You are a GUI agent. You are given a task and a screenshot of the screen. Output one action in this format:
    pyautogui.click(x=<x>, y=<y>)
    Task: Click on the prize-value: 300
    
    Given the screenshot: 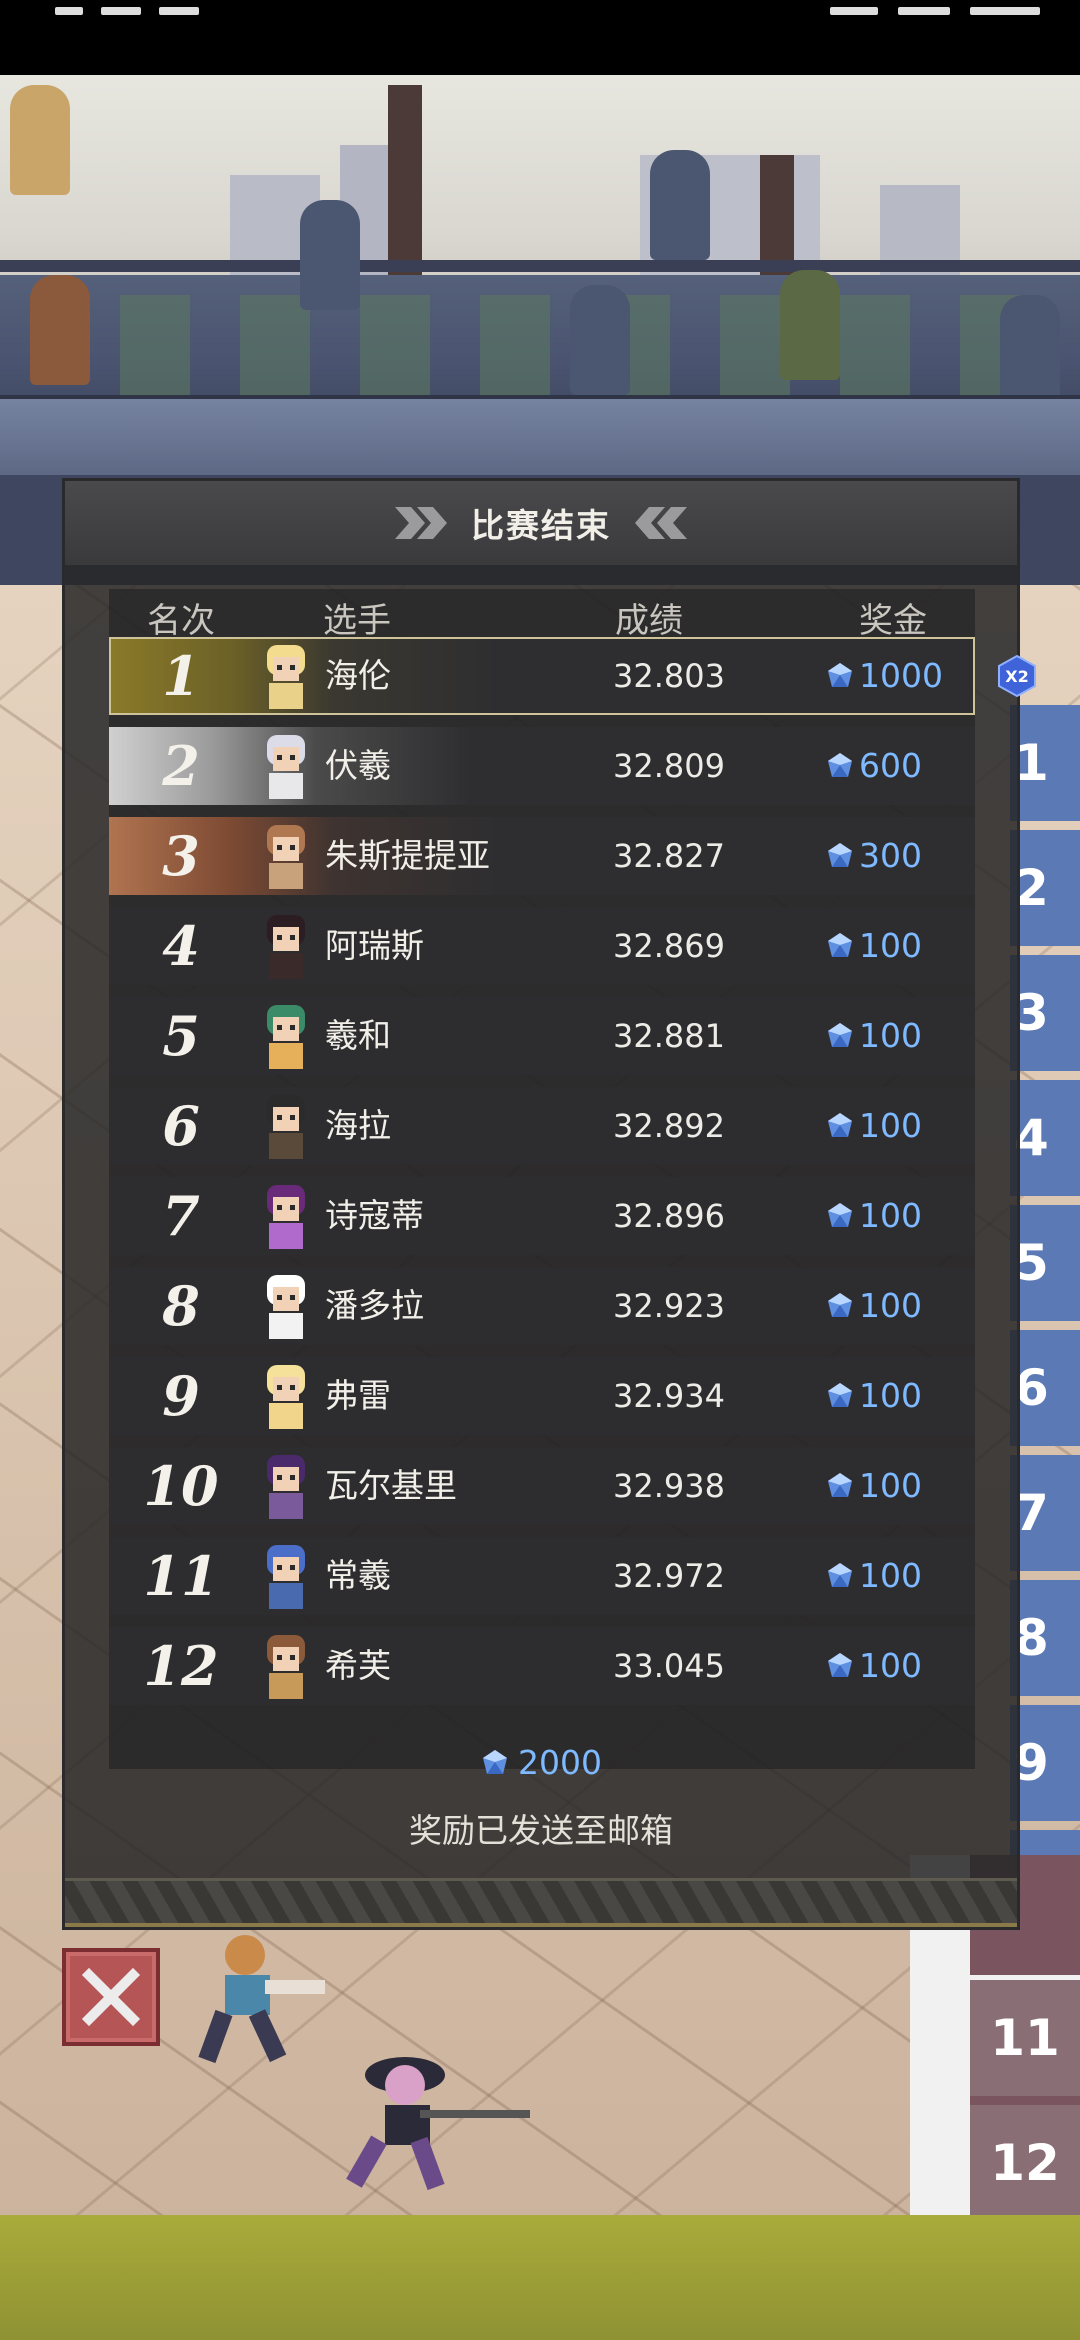 What is the action you would take?
    pyautogui.click(x=890, y=855)
    